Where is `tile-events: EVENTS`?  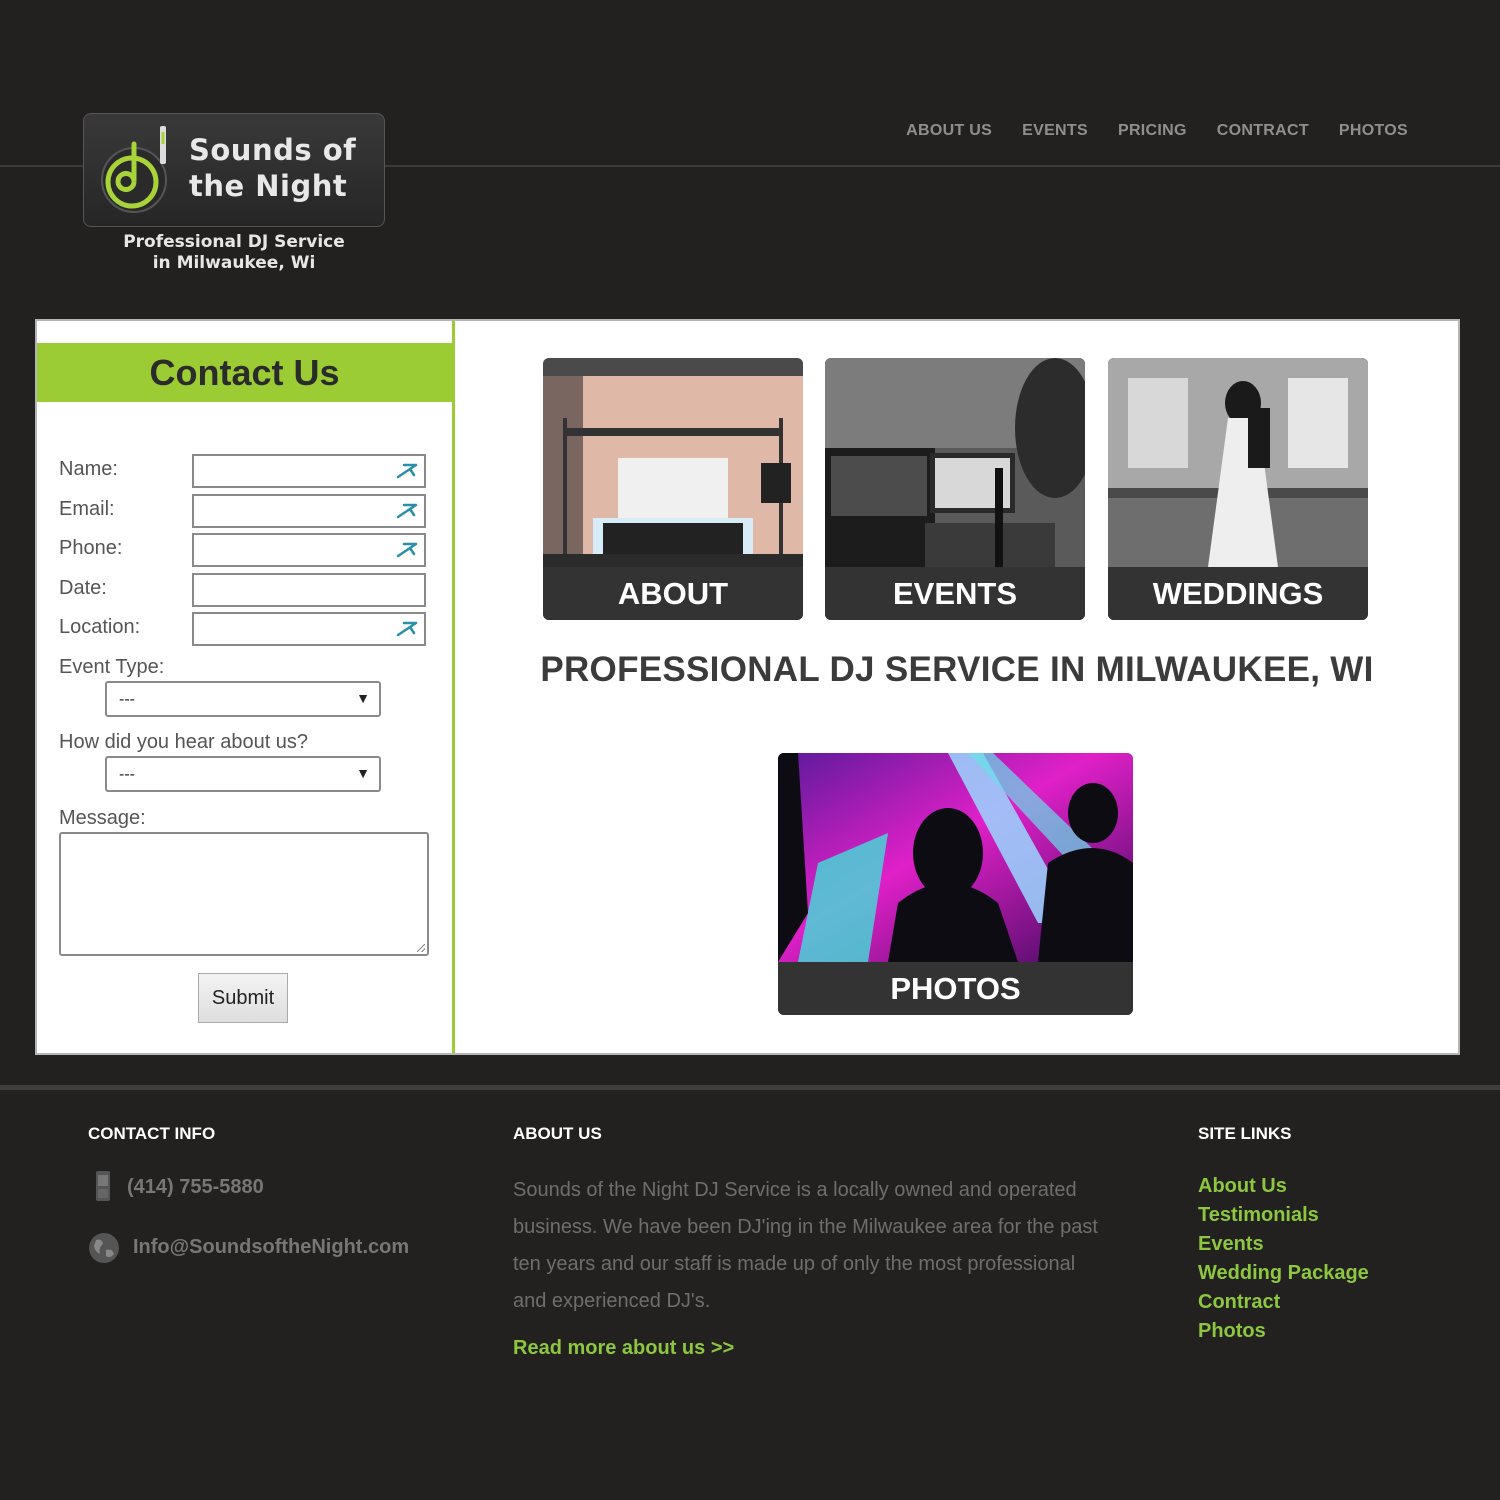
tile-events: EVENTS is located at coordinates (955, 489).